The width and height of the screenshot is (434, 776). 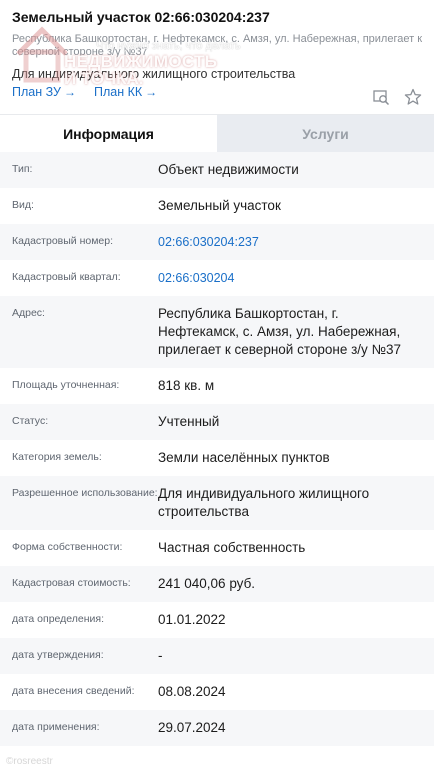 I want to click on row-value: 241 040,06 руб., so click(x=207, y=583).